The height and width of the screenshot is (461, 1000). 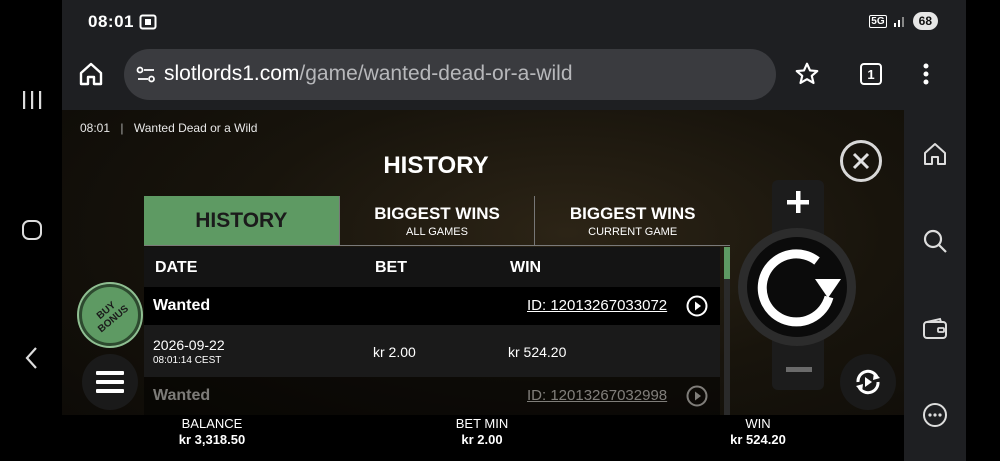 What do you see at coordinates (394, 352) in the screenshot?
I see `row-bet: kr 2.00` at bounding box center [394, 352].